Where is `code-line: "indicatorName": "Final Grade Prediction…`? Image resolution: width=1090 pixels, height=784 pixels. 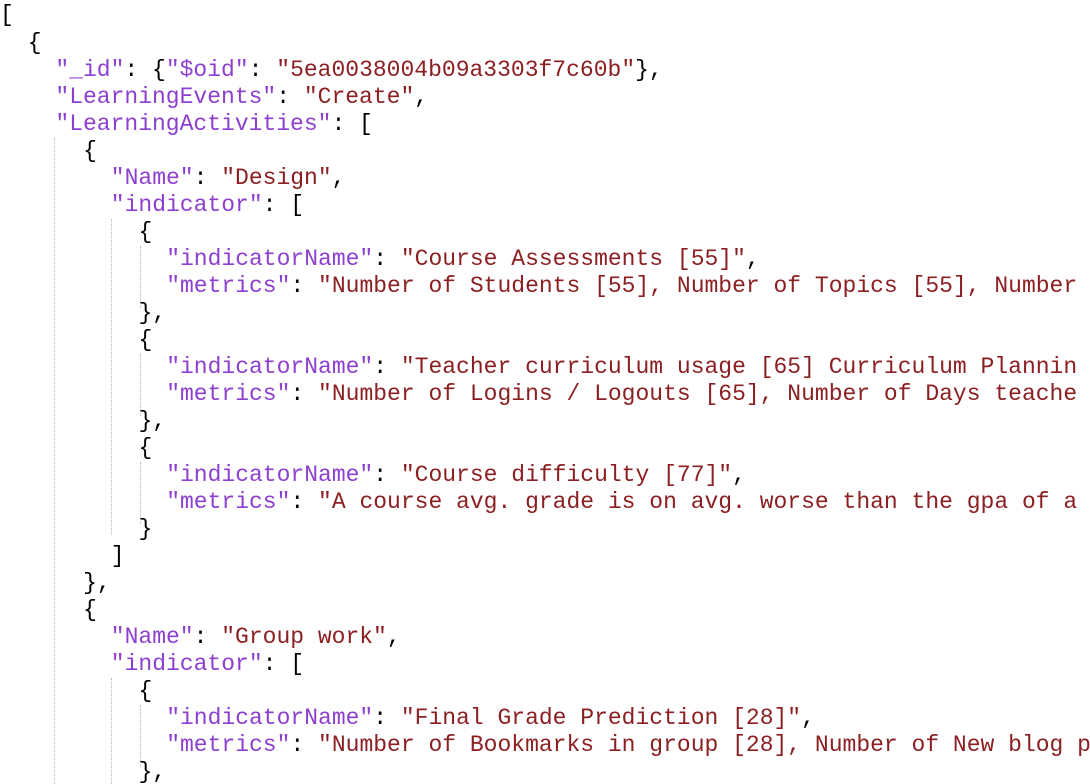
code-line: "indicatorName": "Final Grade Prediction… is located at coordinates (490, 718).